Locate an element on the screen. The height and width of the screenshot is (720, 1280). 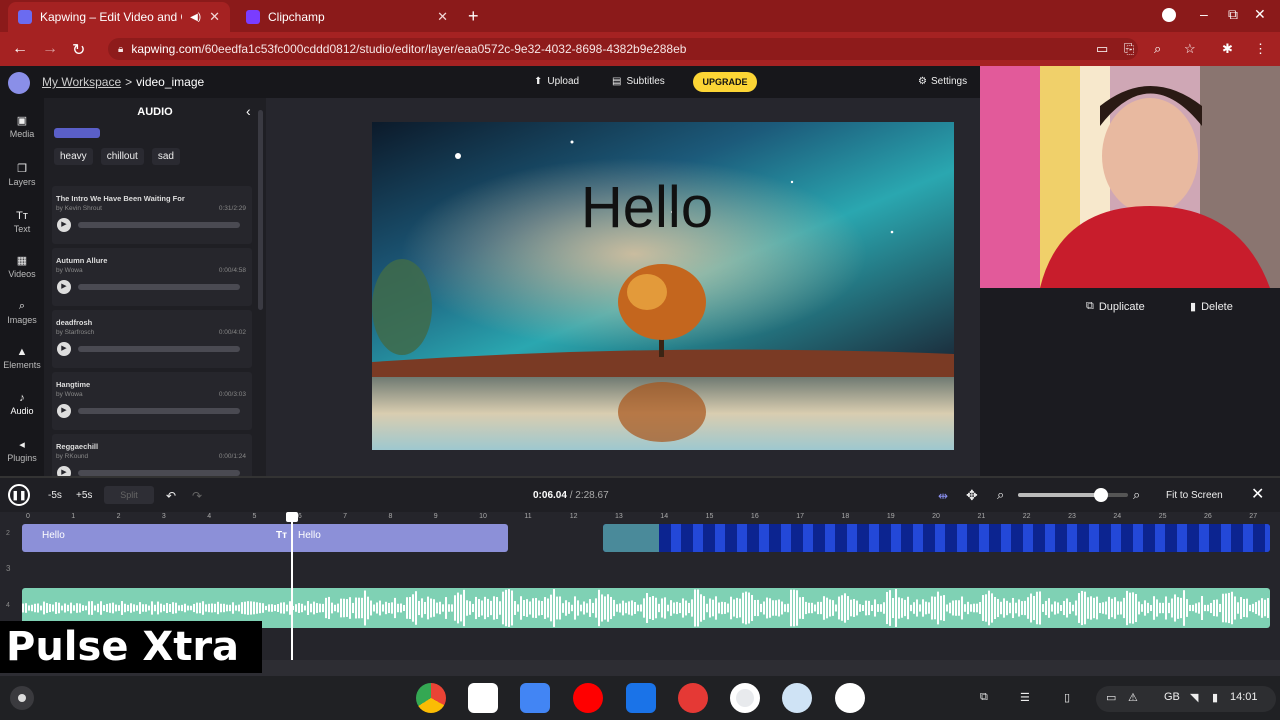
selected-tag-chip is located at coordinates (77, 133).